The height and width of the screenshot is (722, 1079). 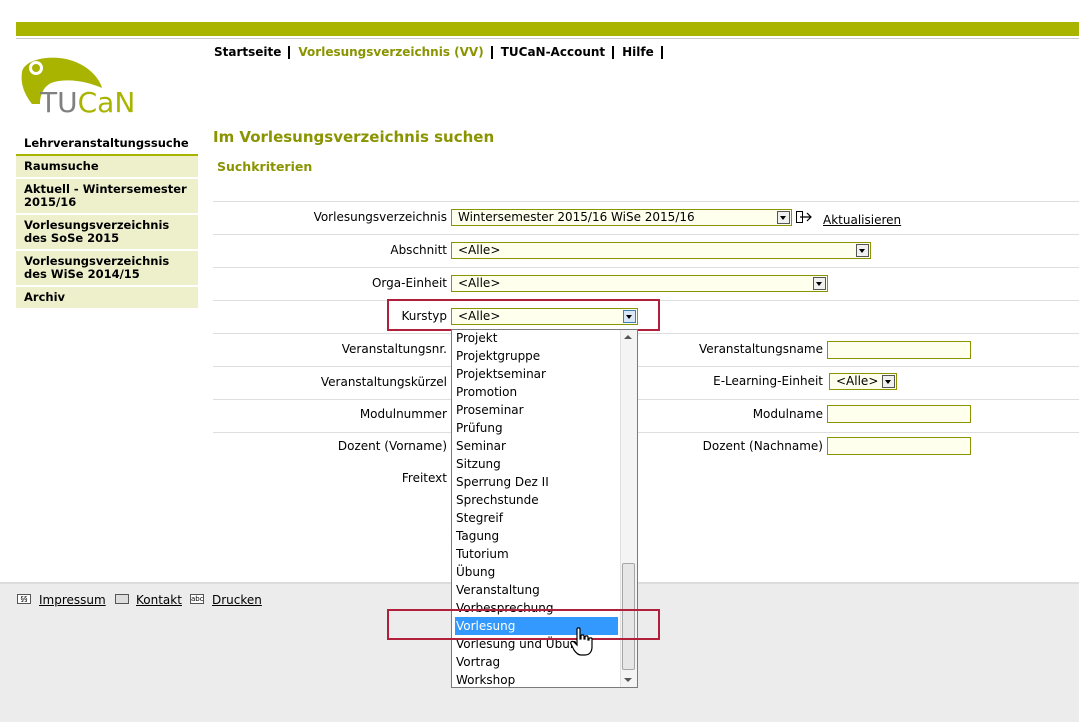 What do you see at coordinates (628, 337) in the screenshot?
I see `scroll-up-arrow-icon` at bounding box center [628, 337].